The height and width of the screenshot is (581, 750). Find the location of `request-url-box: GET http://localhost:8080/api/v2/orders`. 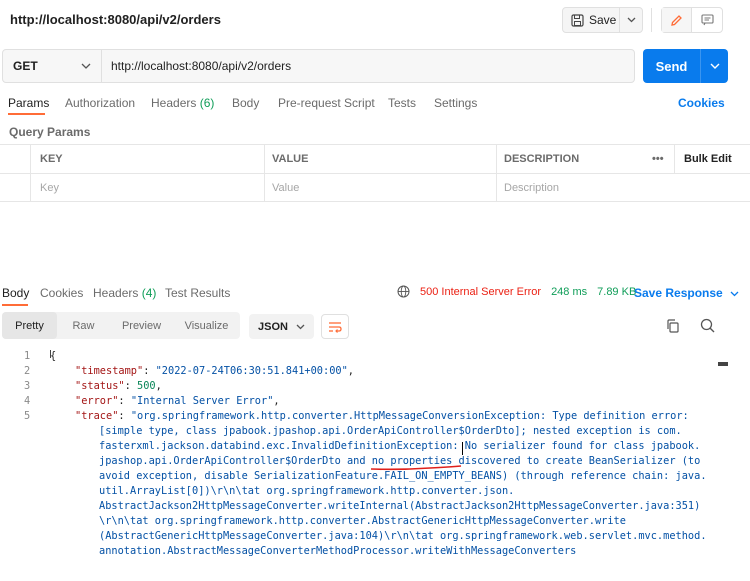

request-url-box: GET http://localhost:8080/api/v2/orders is located at coordinates (318, 66).